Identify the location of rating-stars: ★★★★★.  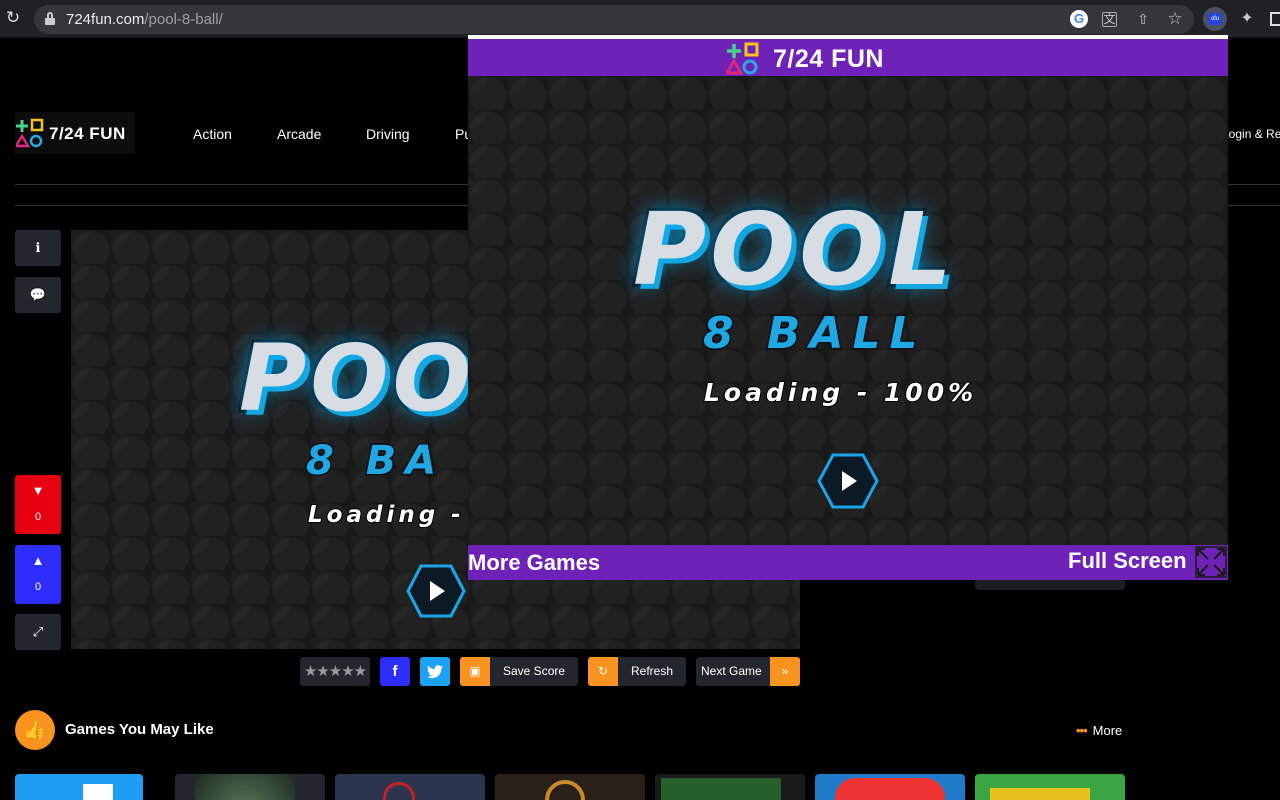
(335, 671).